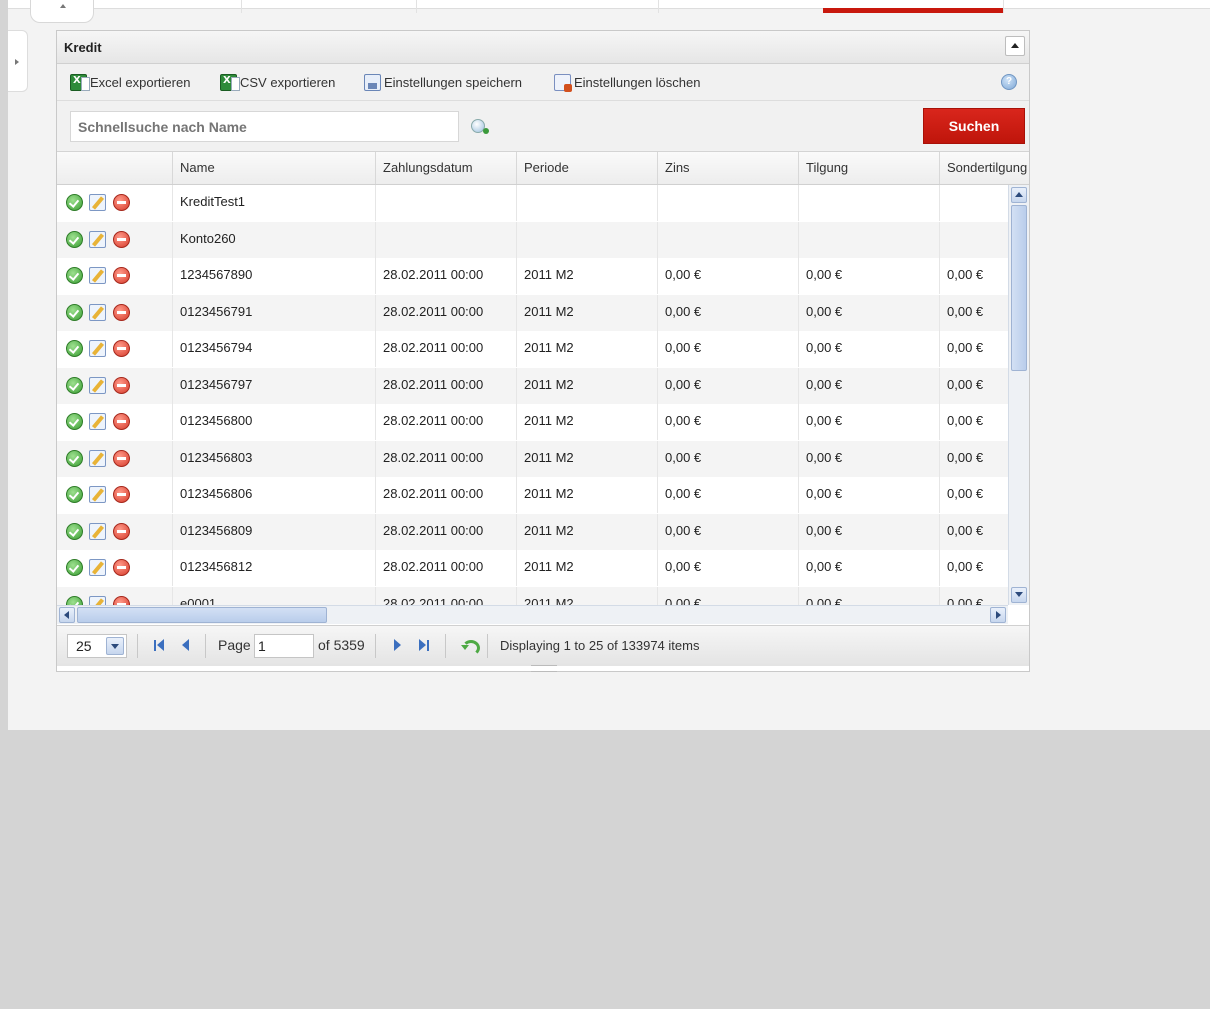  Describe the element at coordinates (470, 646) in the screenshot. I see `refresh-icon` at that location.